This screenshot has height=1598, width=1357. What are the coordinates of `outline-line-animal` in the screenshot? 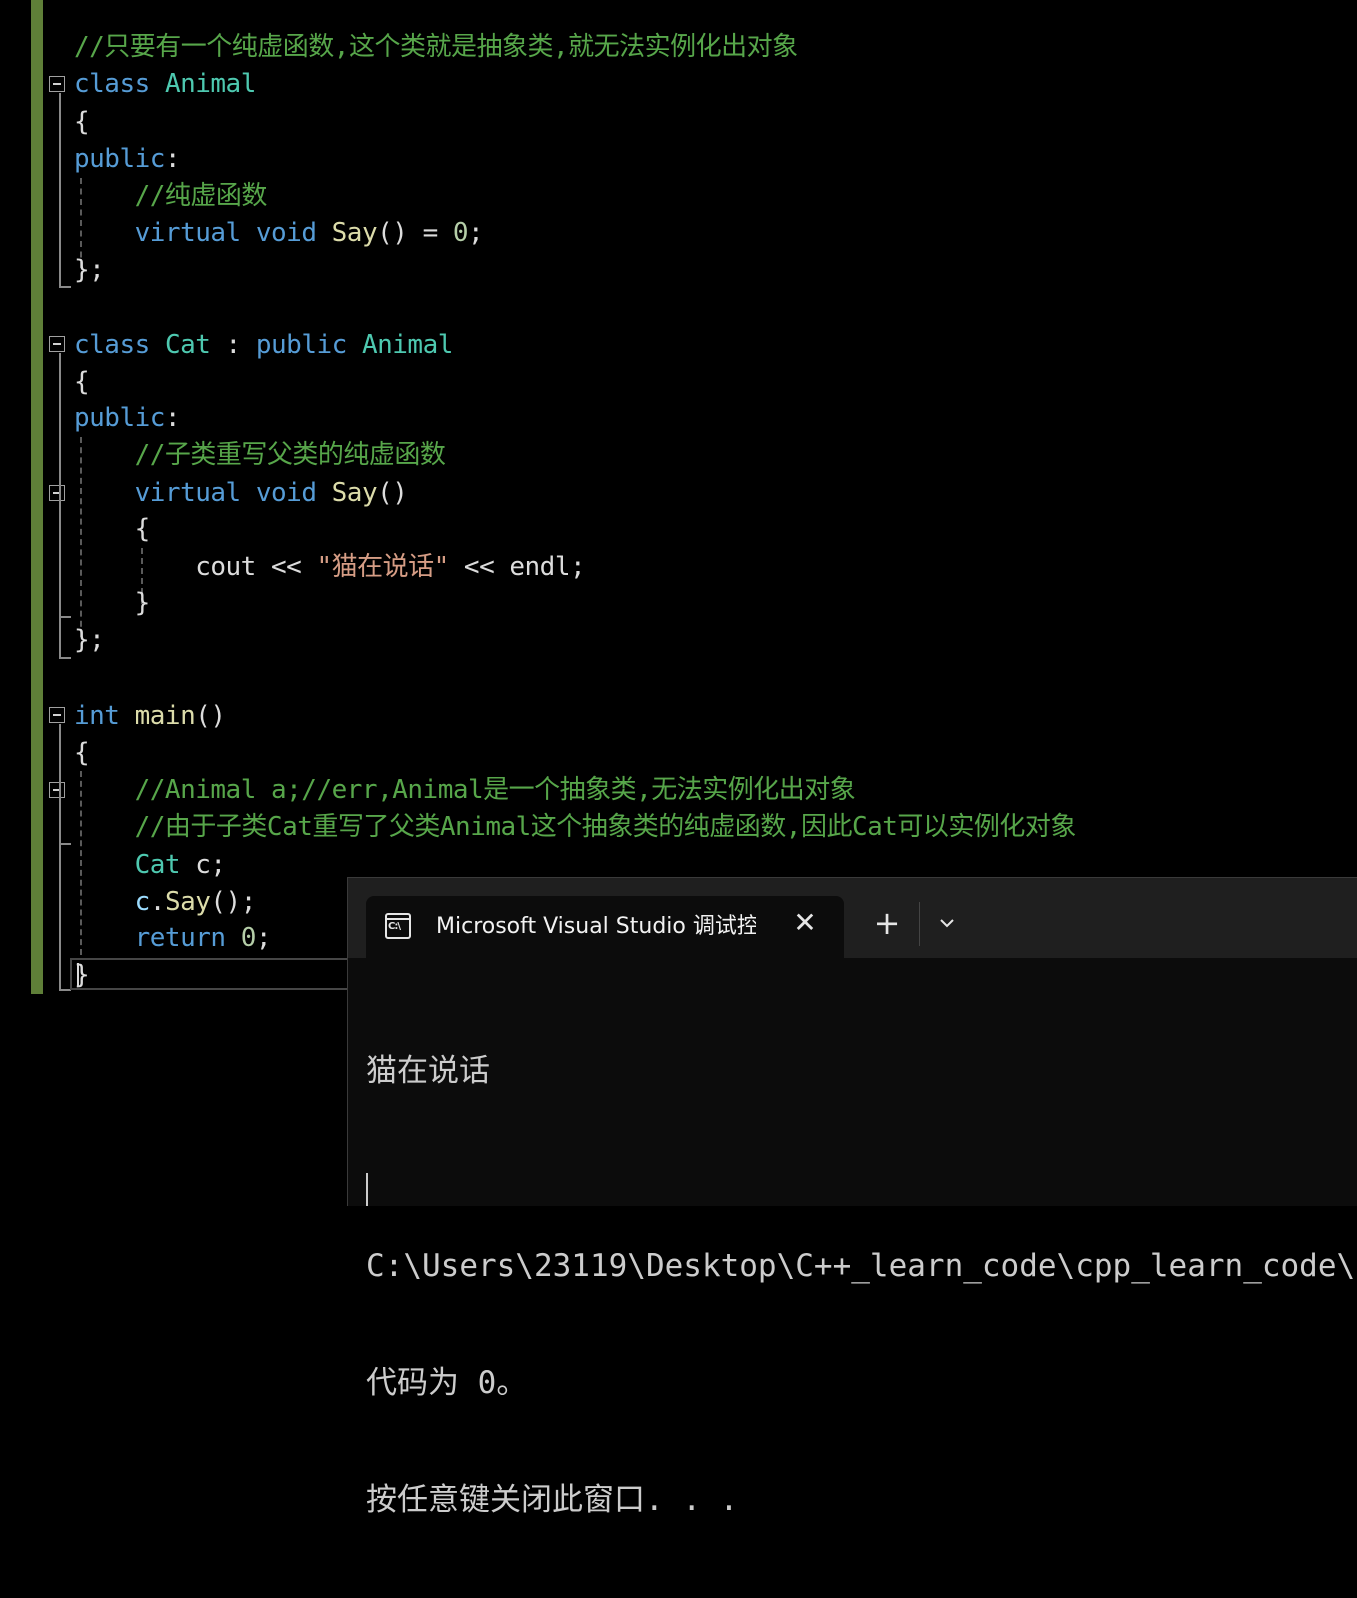 It's located at (60, 190).